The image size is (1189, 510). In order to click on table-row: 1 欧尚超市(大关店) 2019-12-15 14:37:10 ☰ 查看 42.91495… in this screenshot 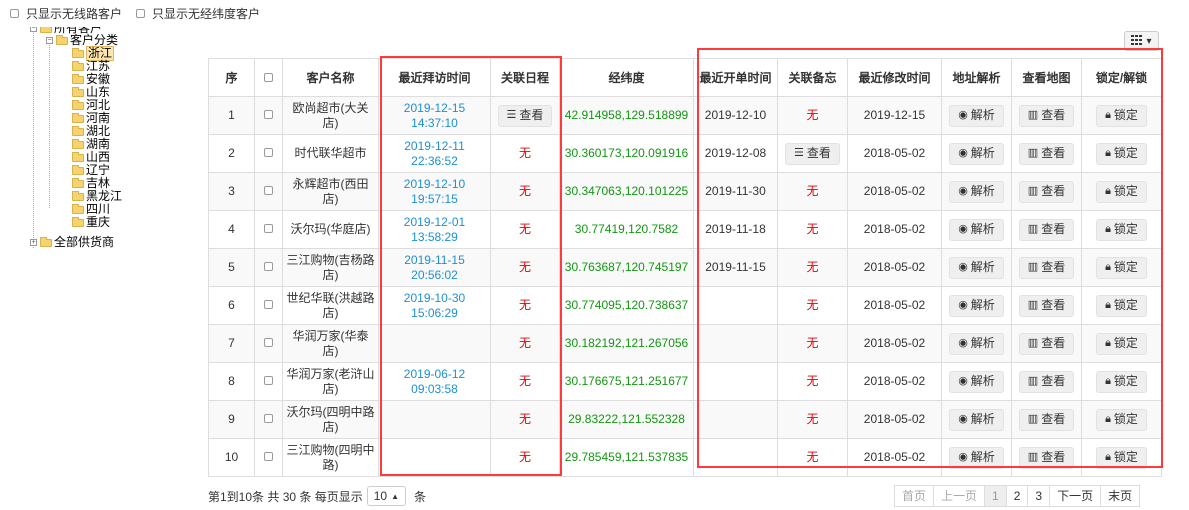, I will do `click(685, 115)`.